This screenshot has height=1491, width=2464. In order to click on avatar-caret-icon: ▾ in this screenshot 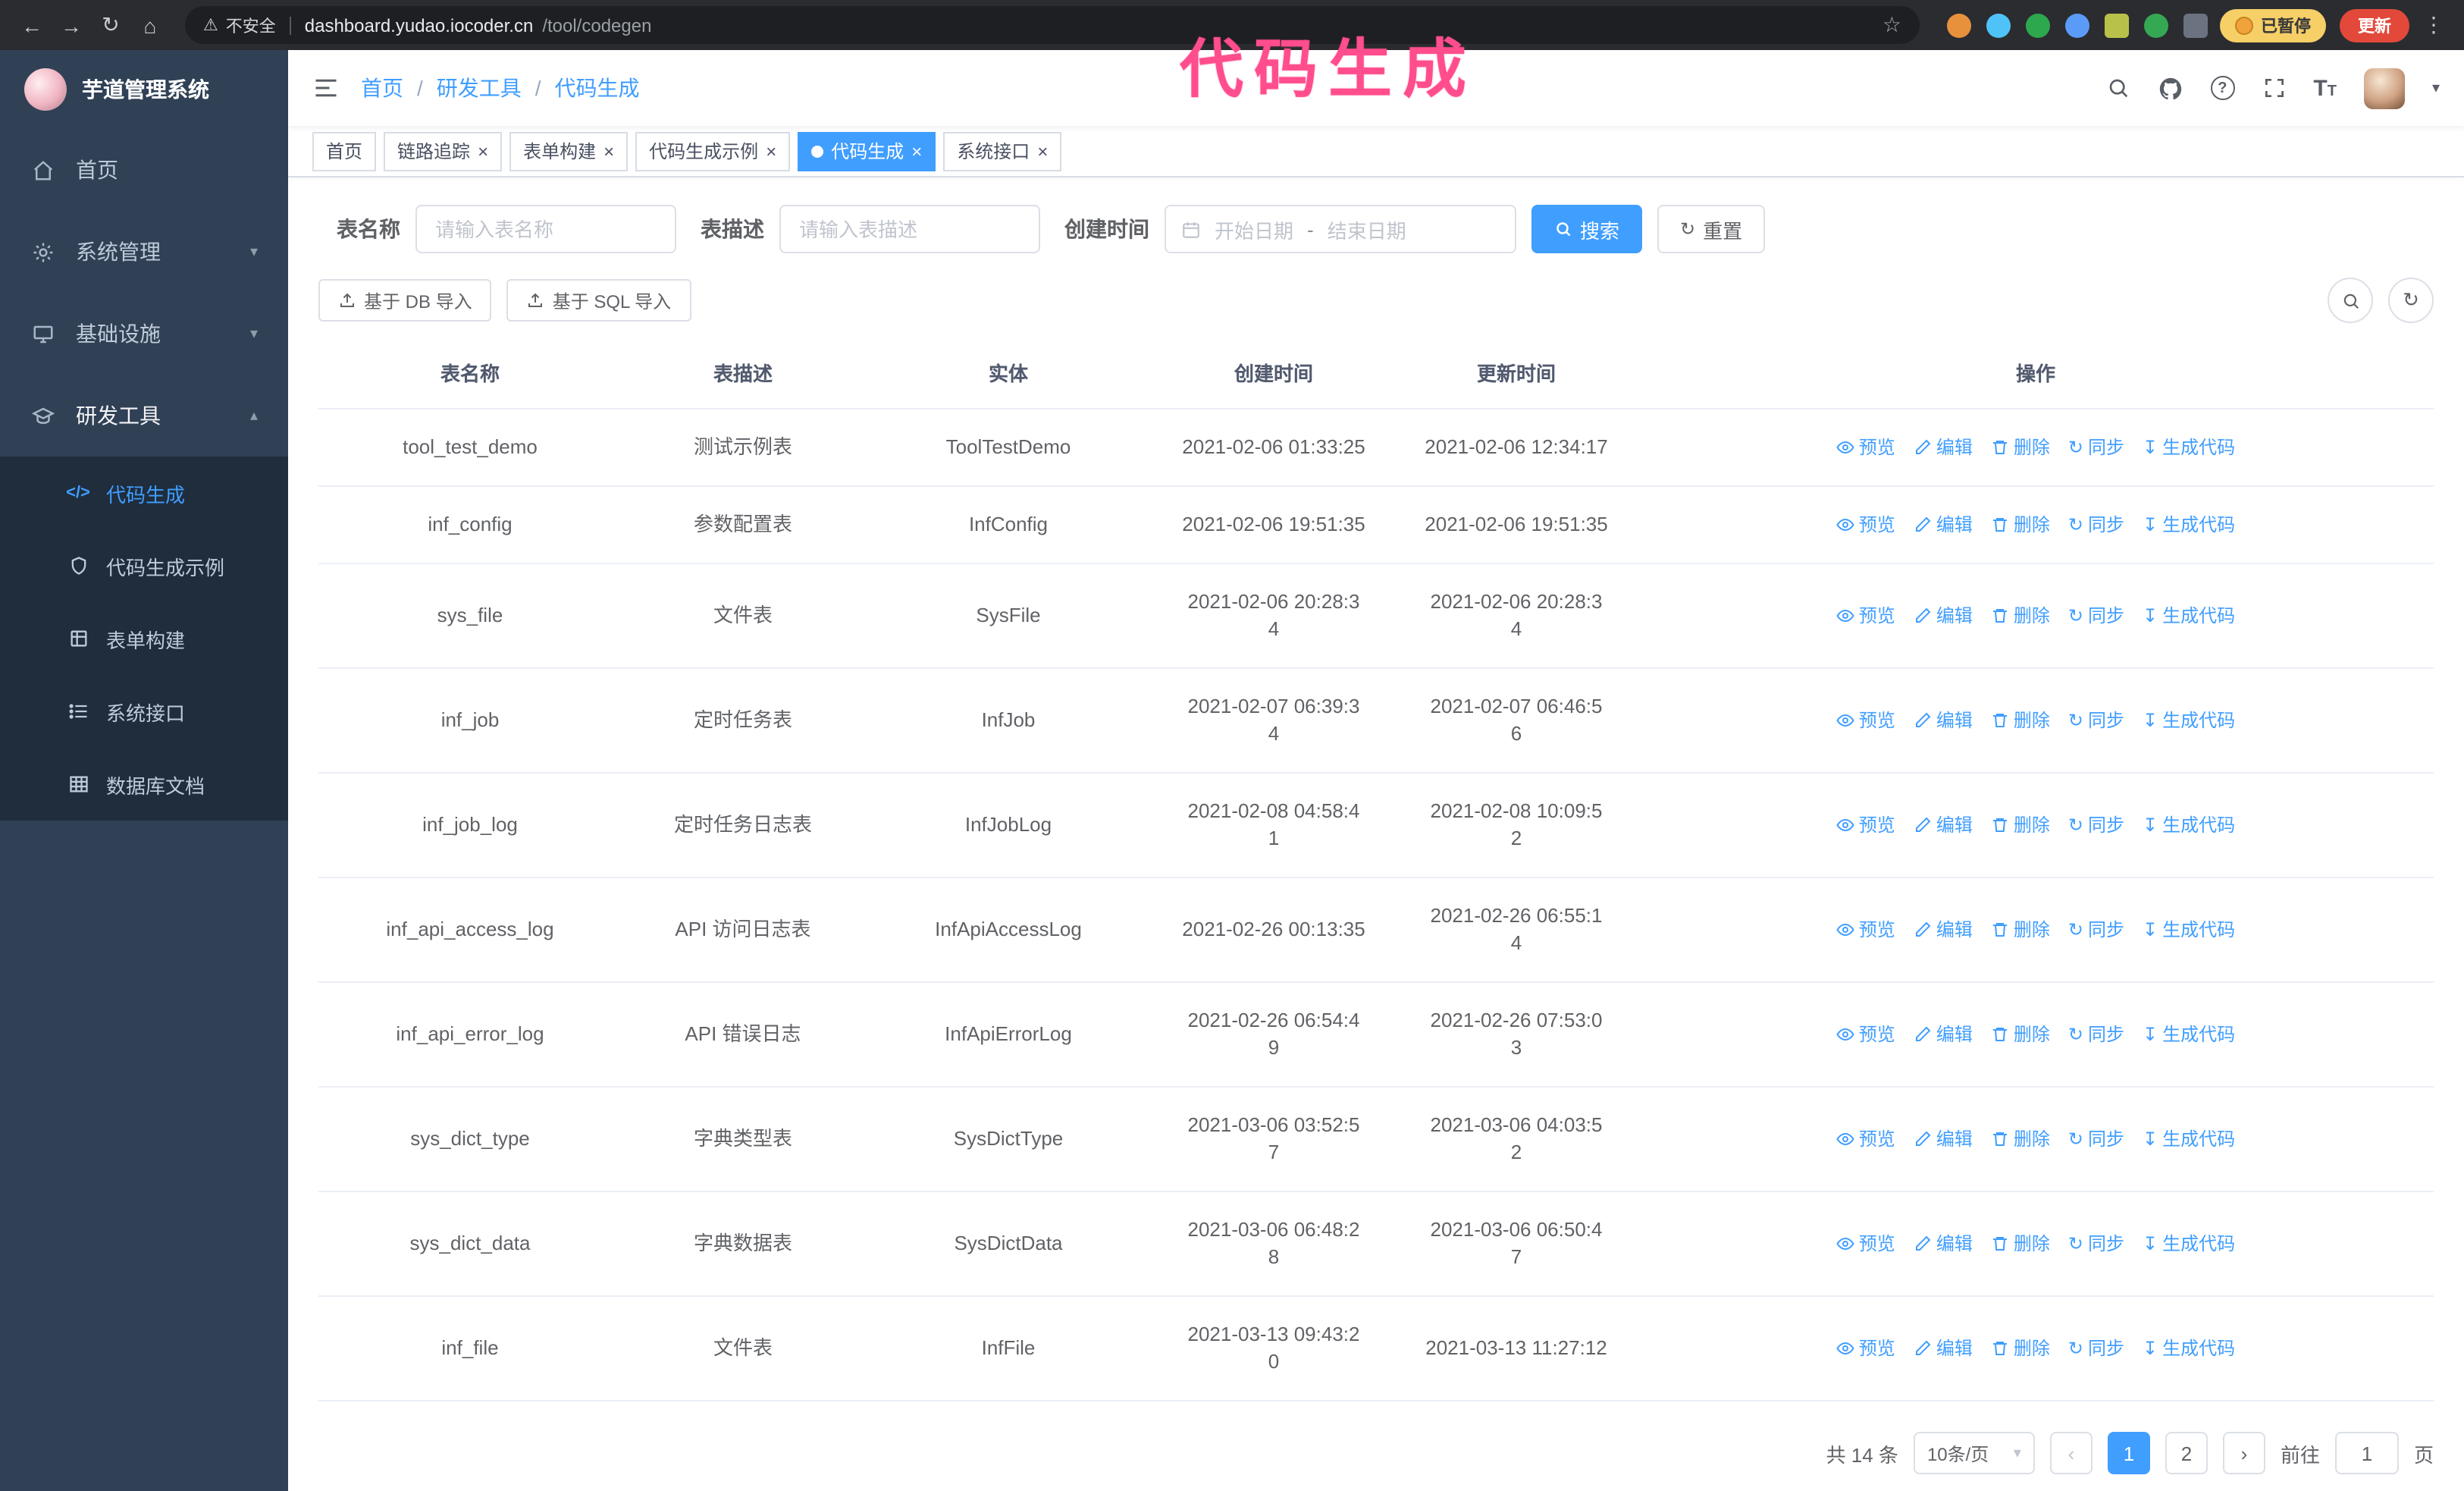, I will do `click(2436, 88)`.